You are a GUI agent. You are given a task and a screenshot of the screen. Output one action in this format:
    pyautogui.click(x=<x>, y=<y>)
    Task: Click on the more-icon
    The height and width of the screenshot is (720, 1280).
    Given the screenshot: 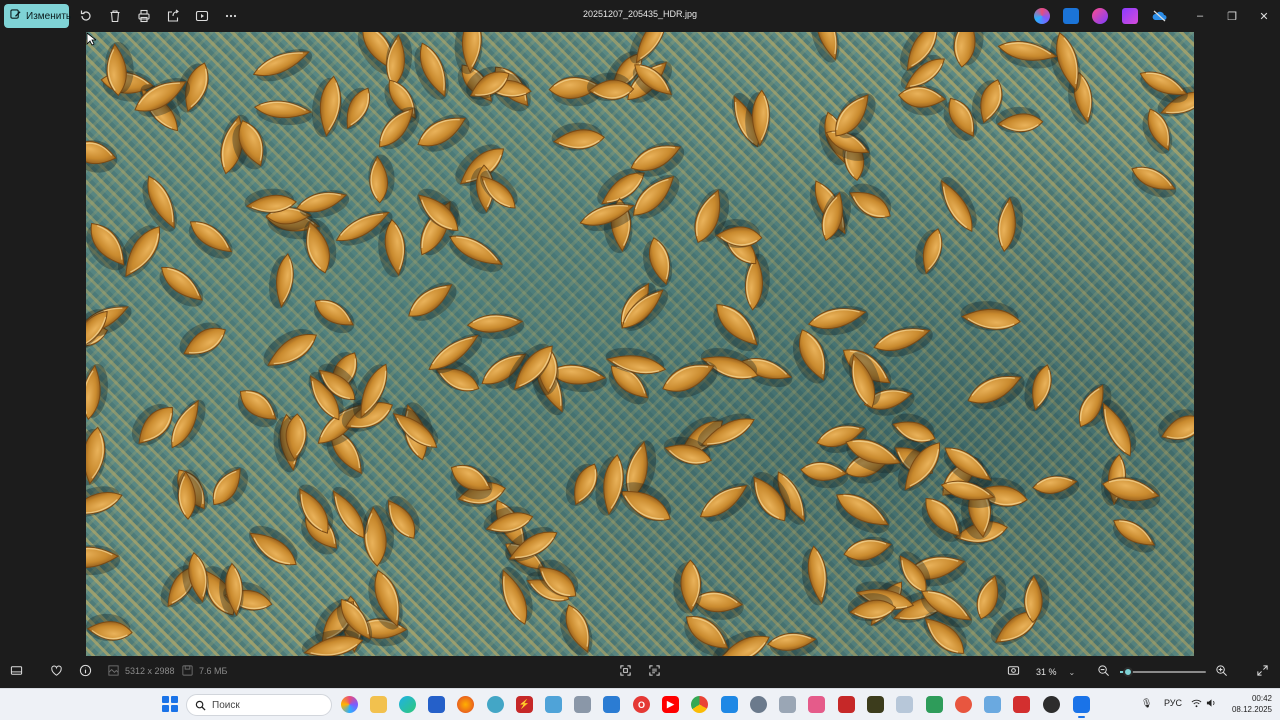 What is the action you would take?
    pyautogui.click(x=231, y=16)
    